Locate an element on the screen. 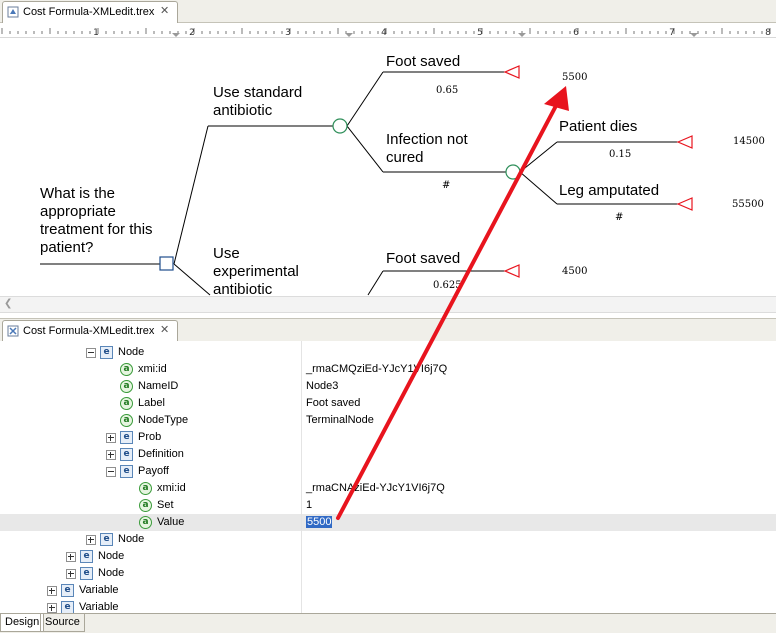 Image resolution: width=776 pixels, height=633 pixels. foot-saved-1-prob: 0.65 is located at coordinates (447, 90).